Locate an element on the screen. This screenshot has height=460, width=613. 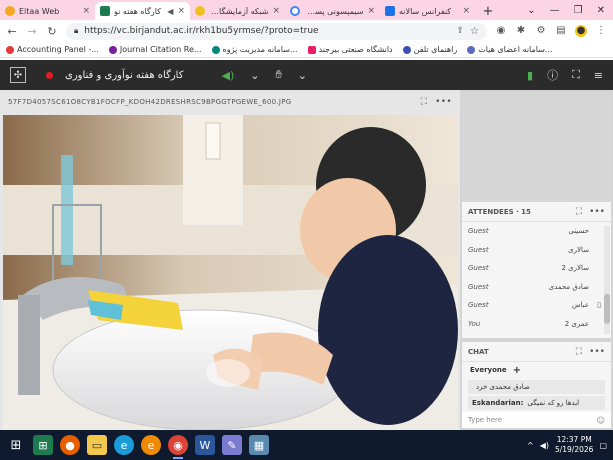
share-icon: ⇪ is located at coordinates (460, 31).